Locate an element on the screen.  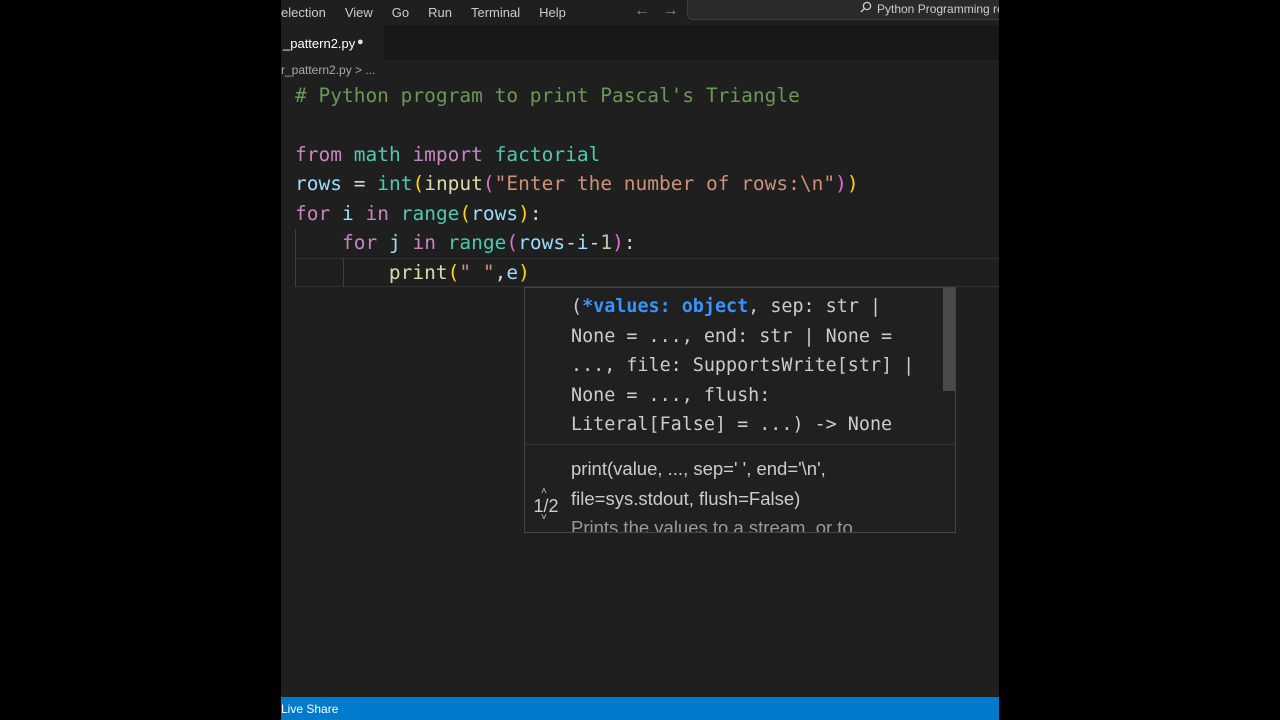
search-text: Python Programming re is located at coordinates (938, 9).